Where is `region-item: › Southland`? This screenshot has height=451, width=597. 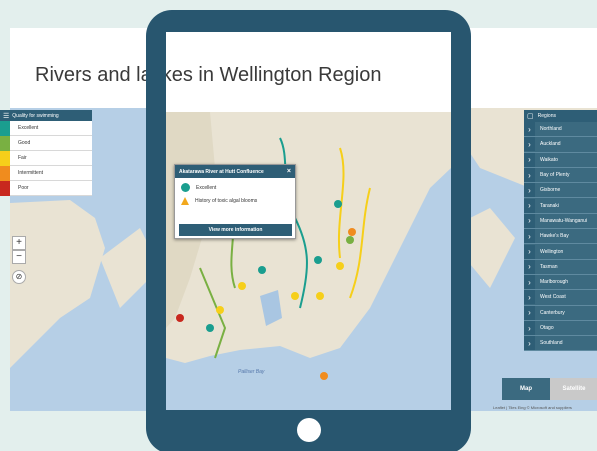
region-item: › Southland is located at coordinates (560, 344).